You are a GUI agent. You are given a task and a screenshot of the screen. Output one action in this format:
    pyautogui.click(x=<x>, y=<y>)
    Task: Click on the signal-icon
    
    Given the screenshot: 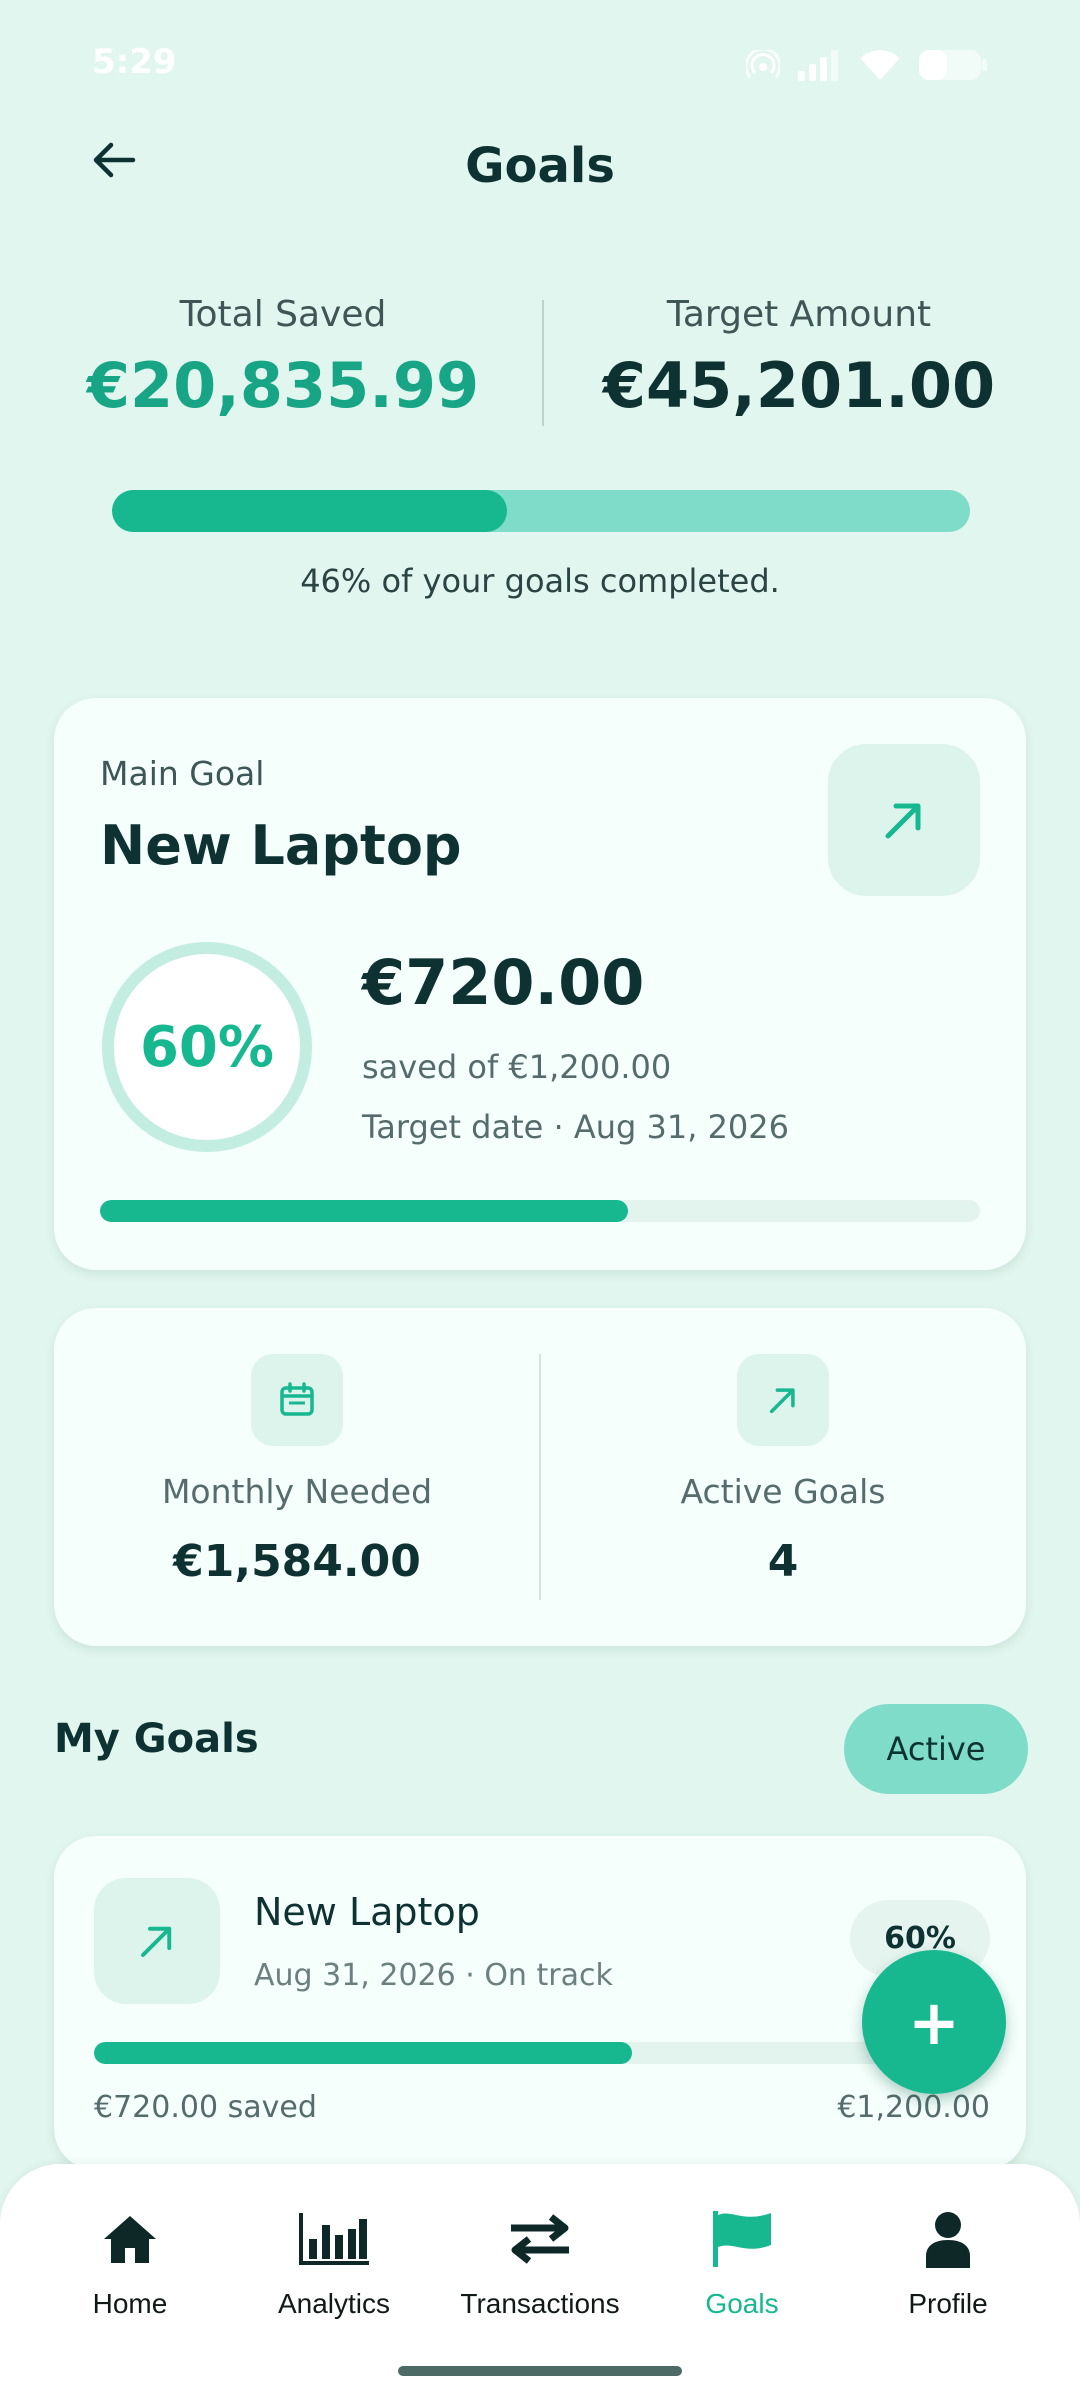 What is the action you would take?
    pyautogui.click(x=818, y=65)
    